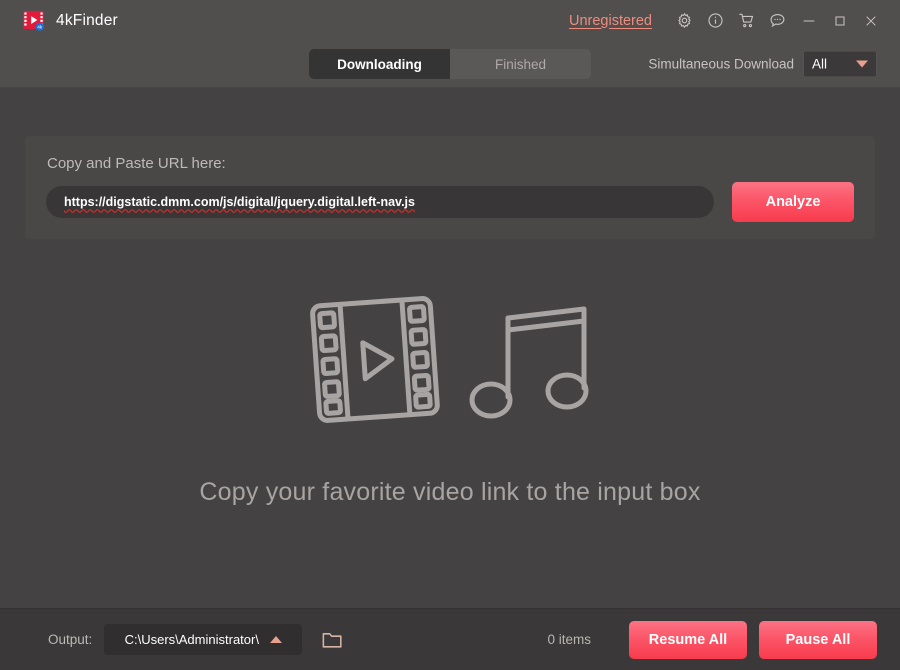  I want to click on unregistered-link: Unregistered, so click(610, 21).